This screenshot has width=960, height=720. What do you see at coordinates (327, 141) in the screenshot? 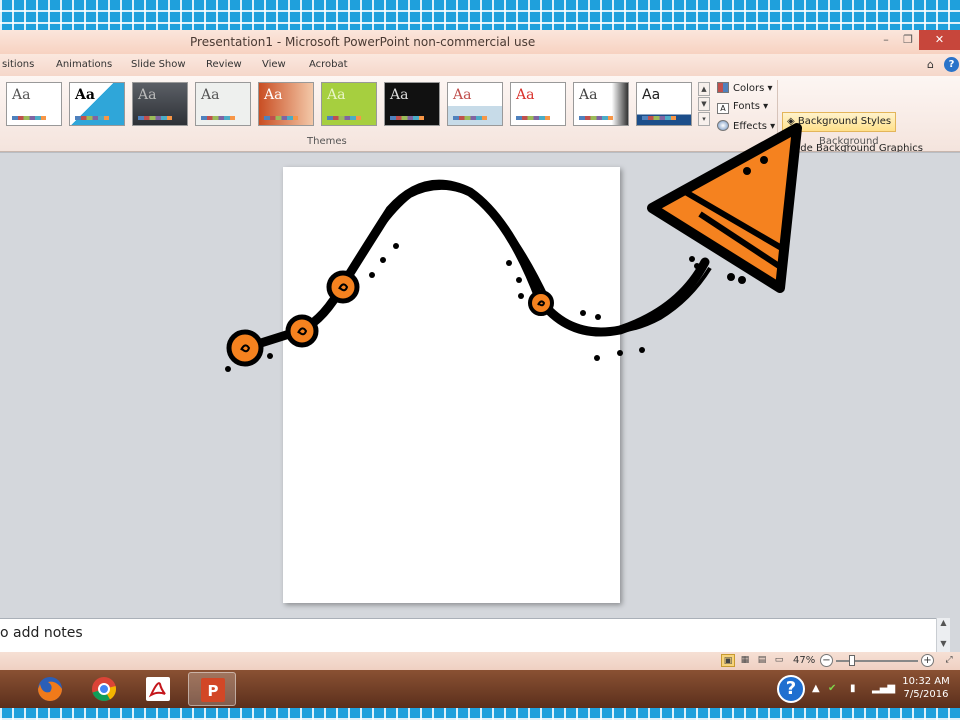
I see `themes-group-label: Themes` at bounding box center [327, 141].